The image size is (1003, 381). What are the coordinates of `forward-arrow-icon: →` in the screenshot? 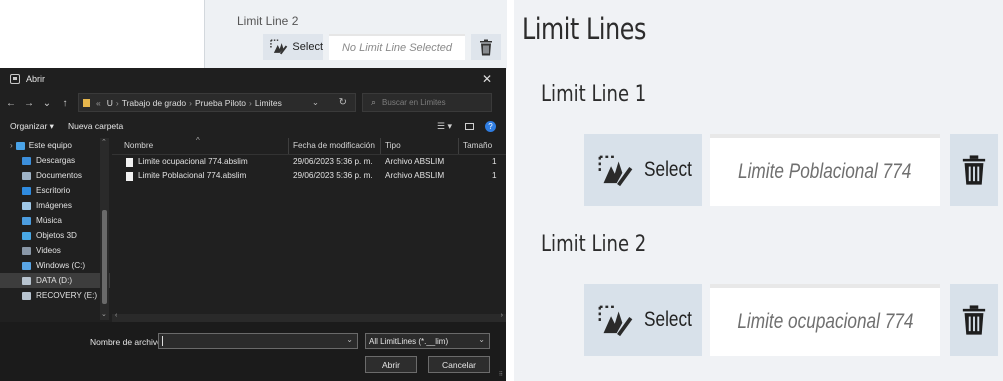 It's located at (29, 103).